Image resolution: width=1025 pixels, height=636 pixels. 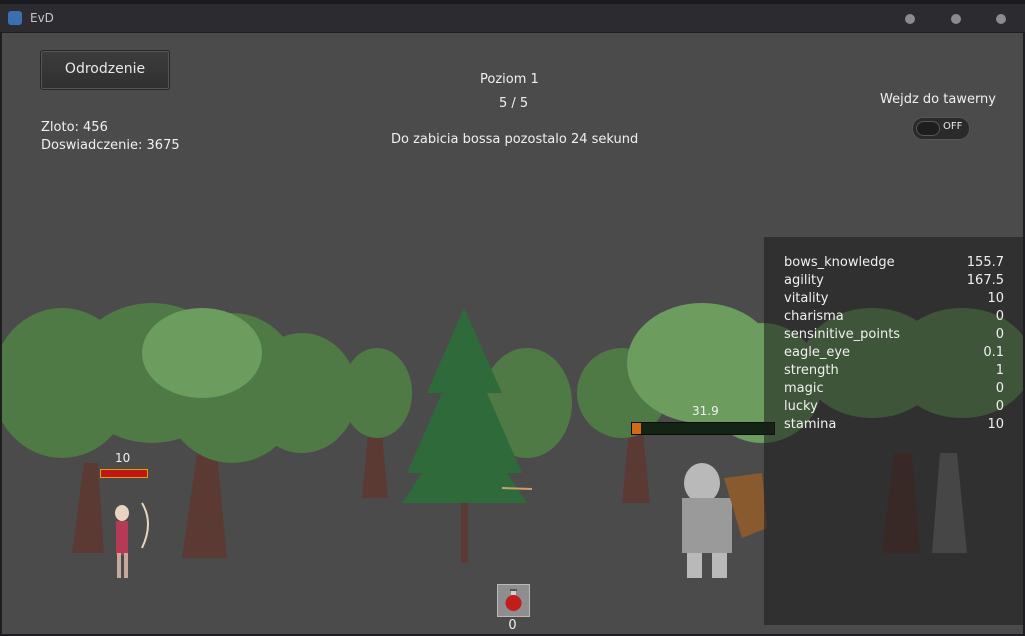 What do you see at coordinates (928, 128) in the screenshot?
I see `toggle-knob` at bounding box center [928, 128].